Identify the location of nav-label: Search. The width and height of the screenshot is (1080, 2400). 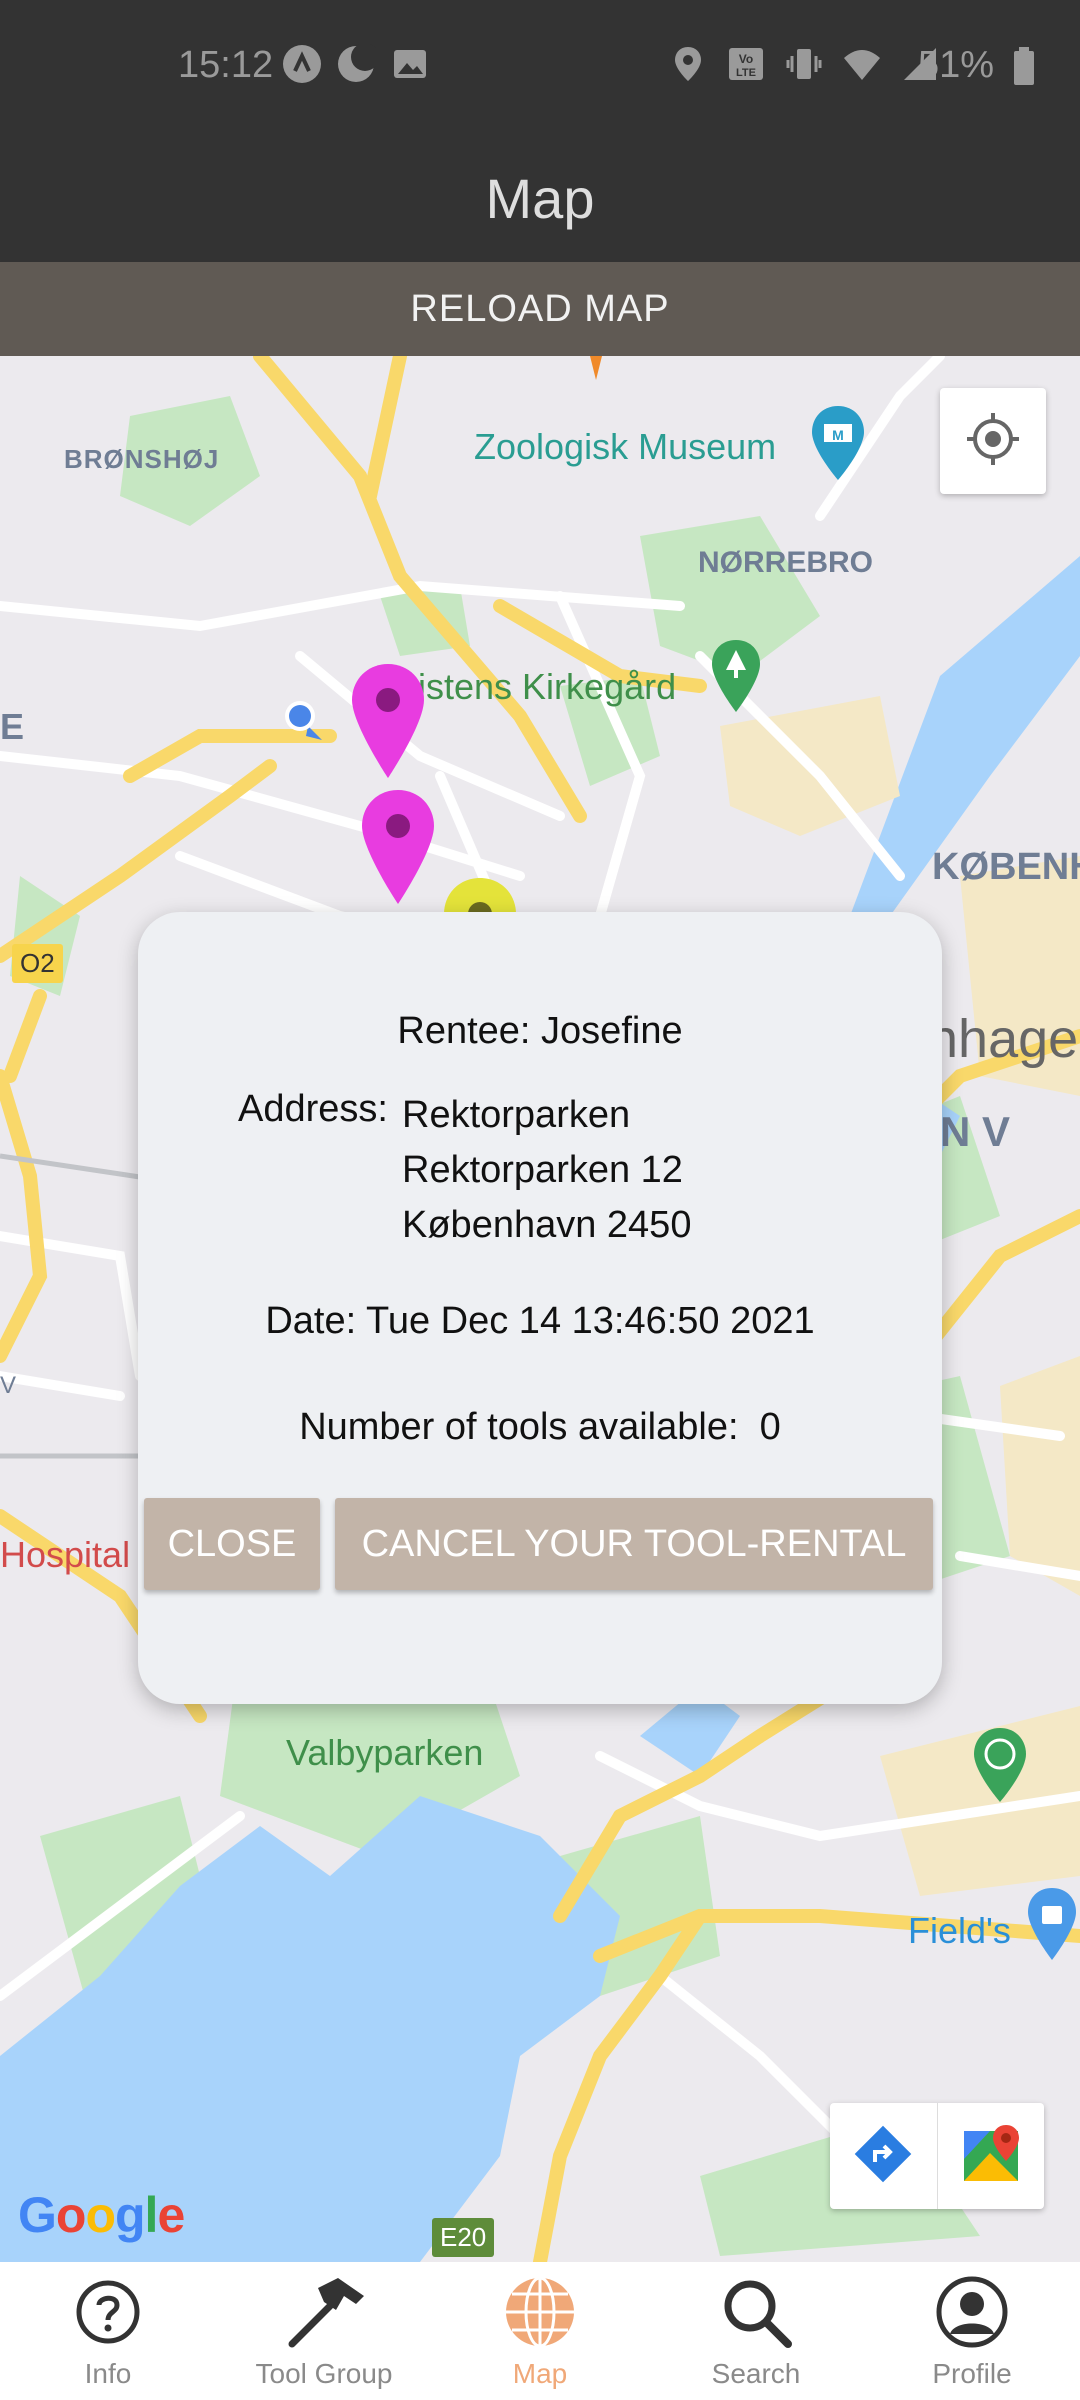
(756, 2373).